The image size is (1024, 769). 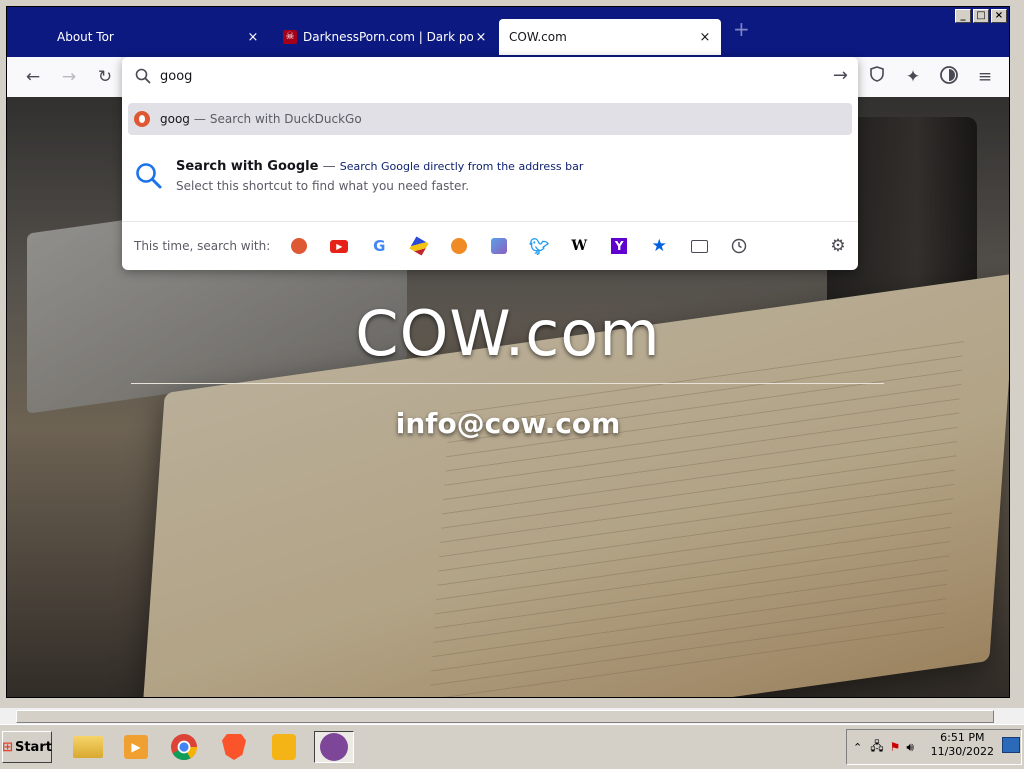 What do you see at coordinates (512, 746) in the screenshot?
I see `taskbar: ⊞ Start ▶ ⌃ 🖧︎ ⚑ 🔊︎ 6:51 PM 11/30/2022` at bounding box center [512, 746].